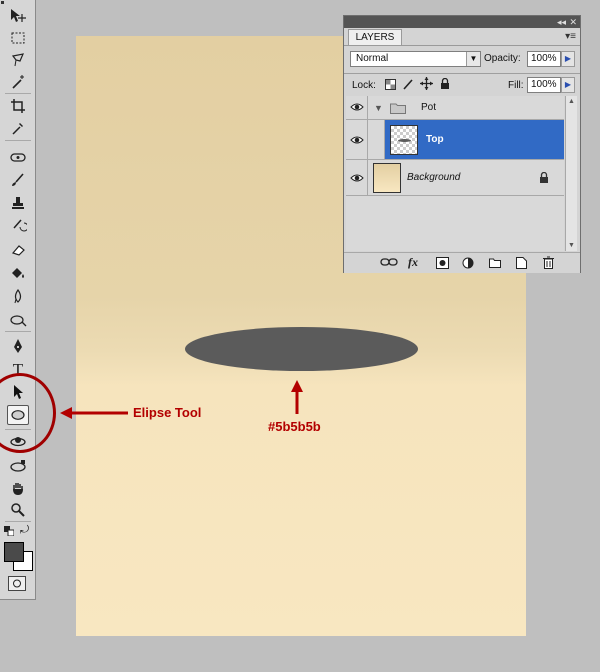 The height and width of the screenshot is (672, 600). I want to click on annotation-arrow-left-icon, so click(94, 413).